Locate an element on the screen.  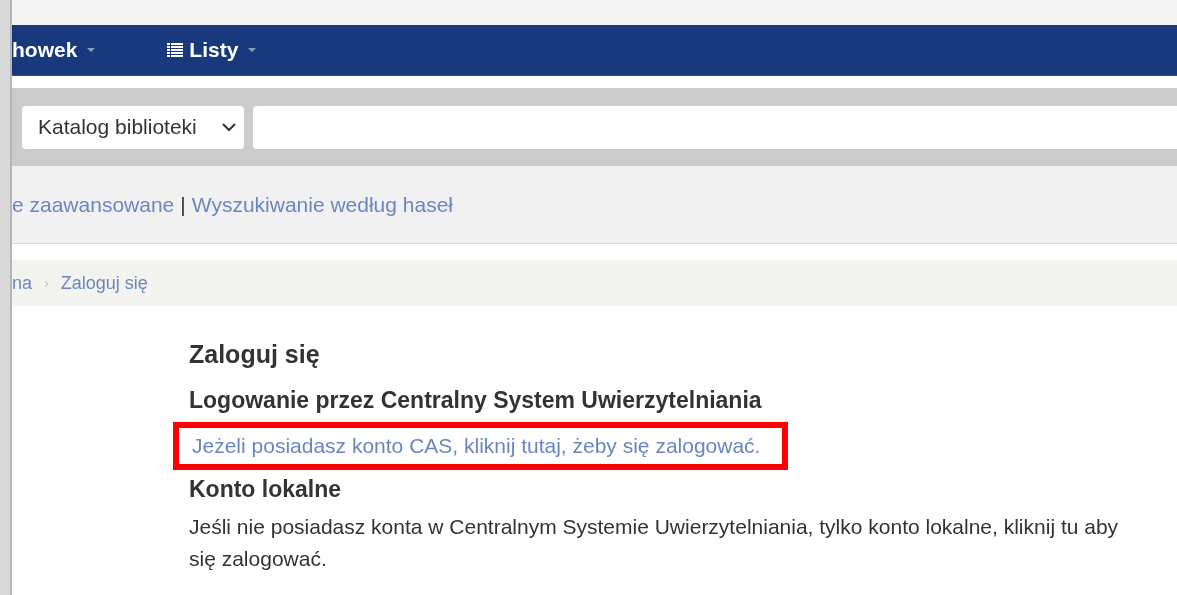
scope-dropdown: Katalog biblioteki is located at coordinates (133, 127).